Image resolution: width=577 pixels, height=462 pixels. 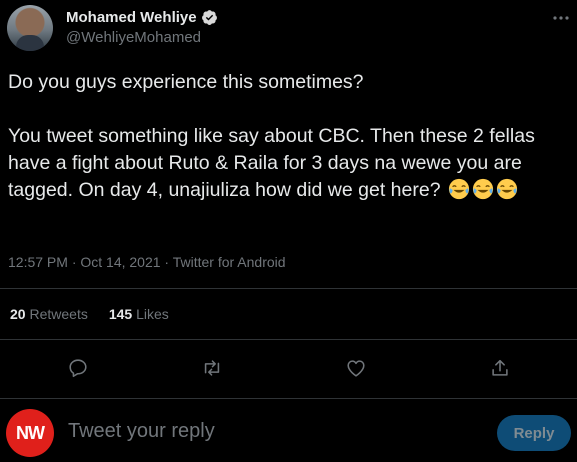 What do you see at coordinates (186, 82) in the screenshot?
I see `tweet-line-1: Do you guys experience this sometimes?` at bounding box center [186, 82].